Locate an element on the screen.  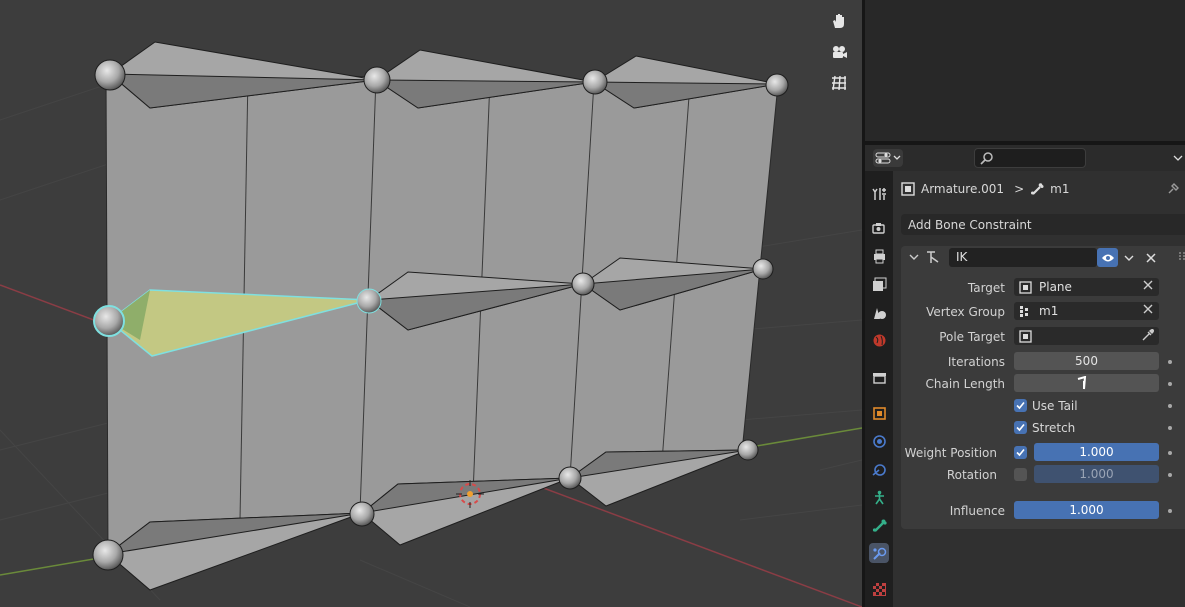
search-icon is located at coordinates (986, 158).